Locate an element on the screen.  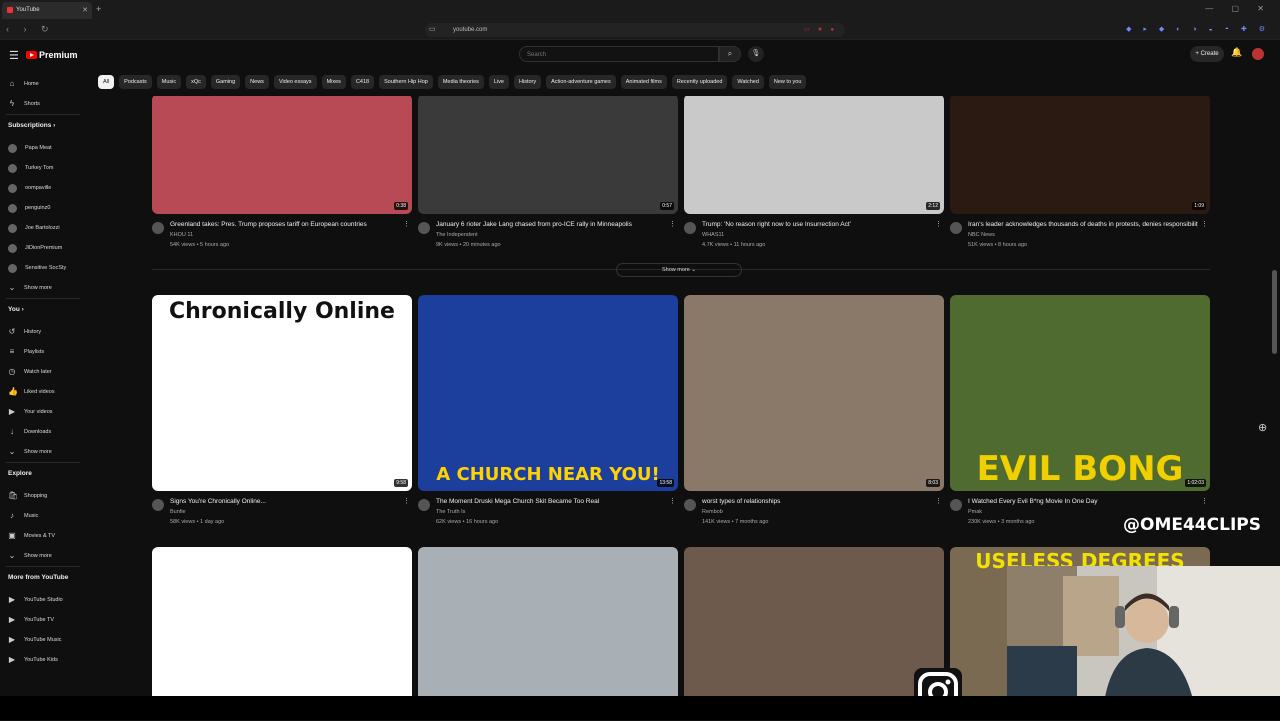
chip-10: Media theories is located at coordinates (460, 82).